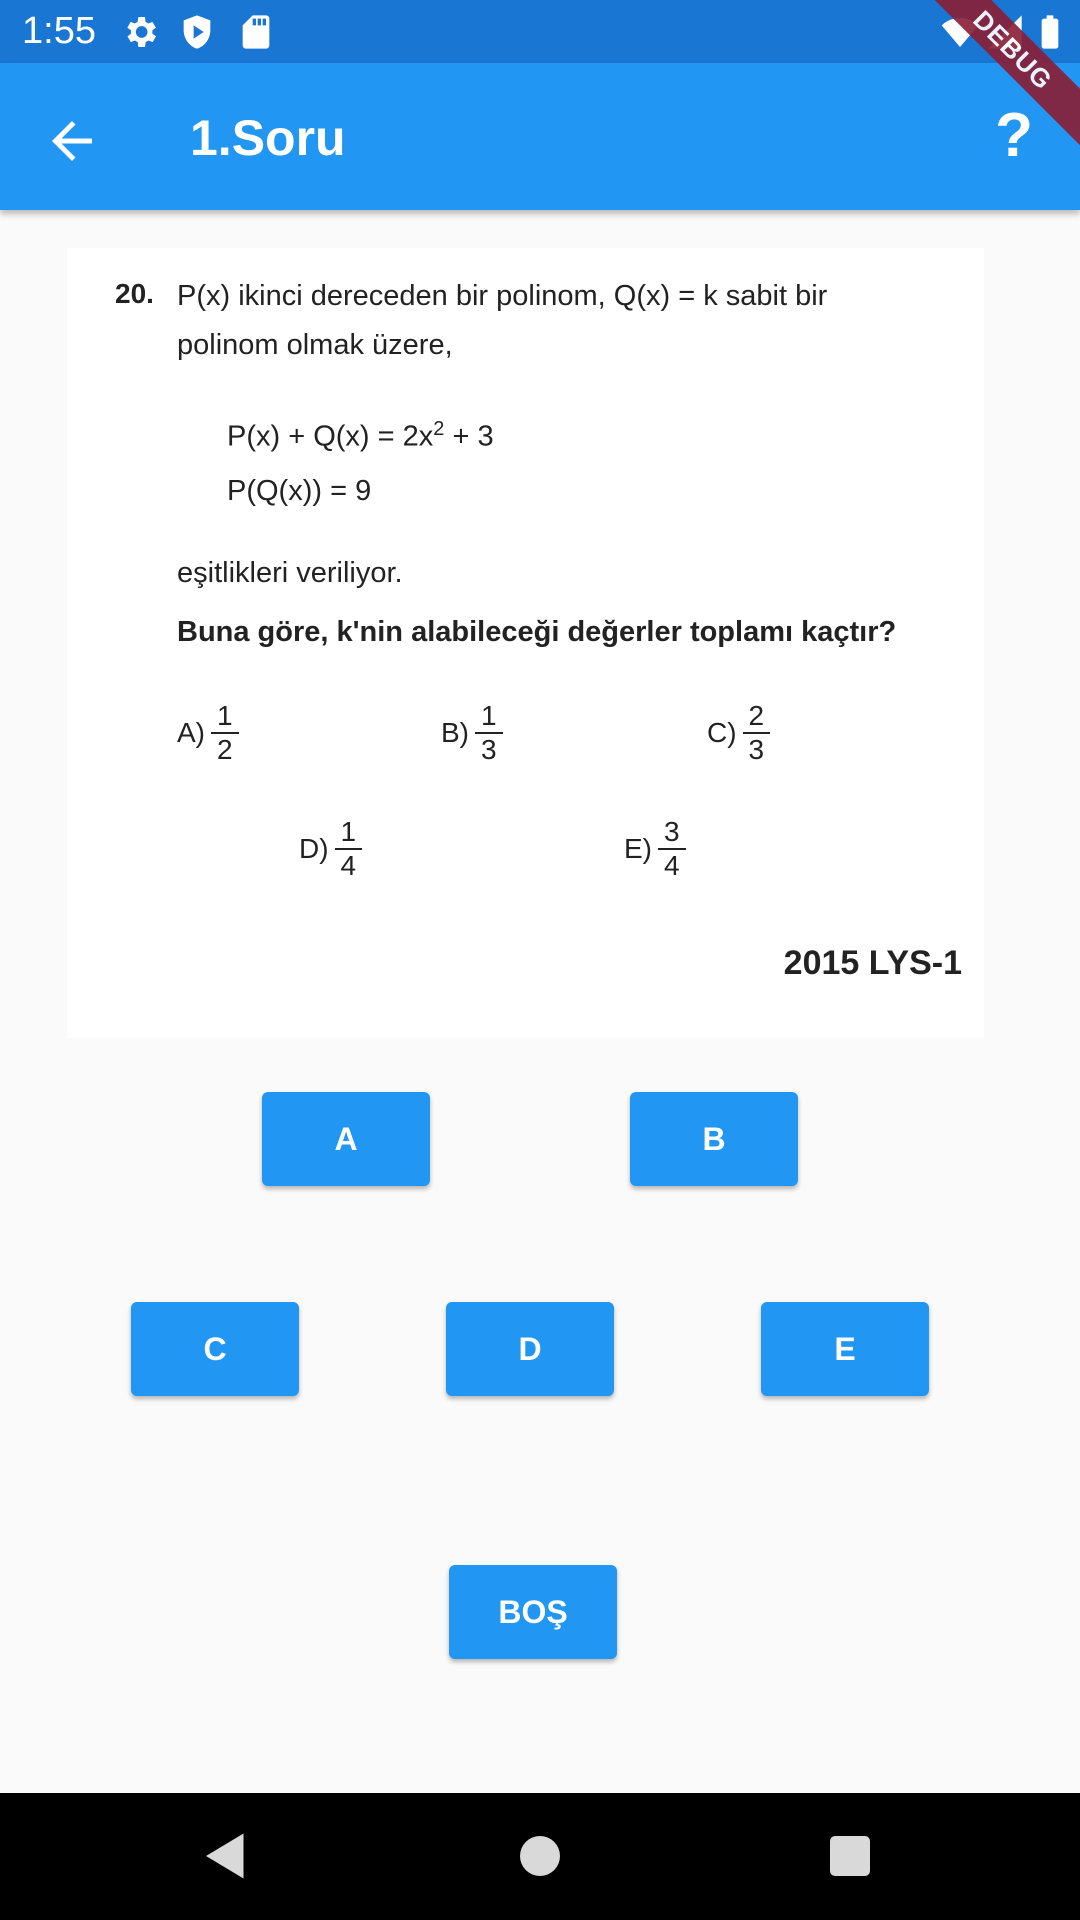 The height and width of the screenshot is (1920, 1080). I want to click on choice-a-numerator: 1, so click(225, 717).